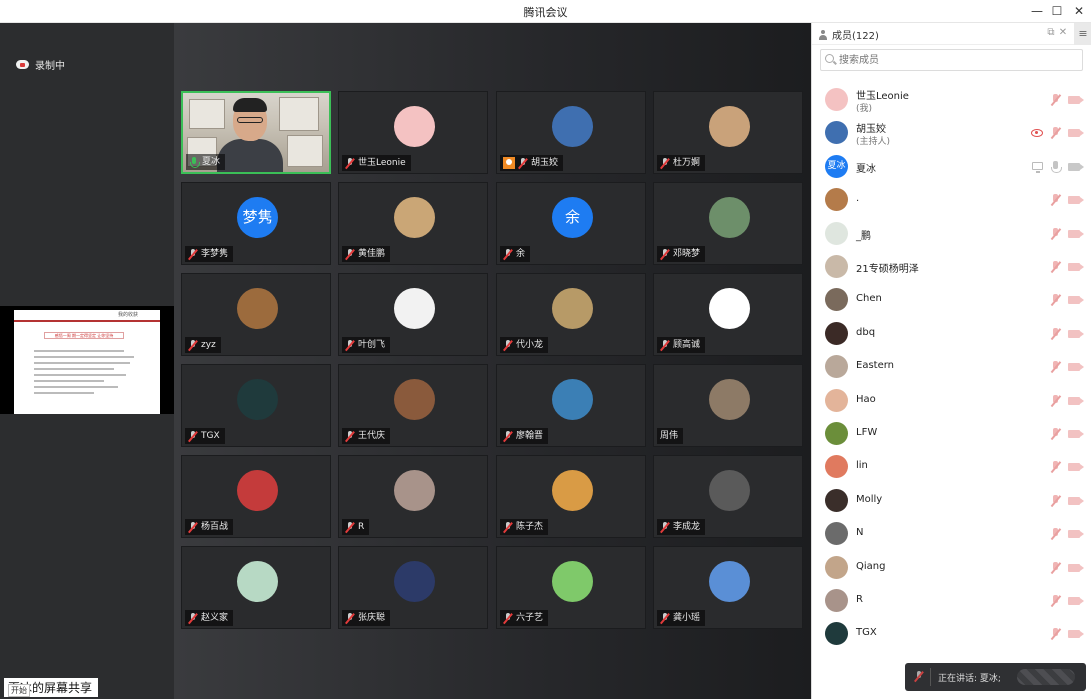 This screenshot has width=1091, height=699. What do you see at coordinates (40, 64) in the screenshot?
I see `recording-indicator: 录制中` at bounding box center [40, 64].